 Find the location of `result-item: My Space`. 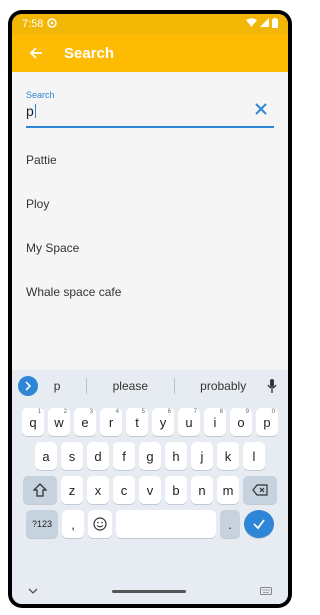

result-item: My Space is located at coordinates (150, 248).